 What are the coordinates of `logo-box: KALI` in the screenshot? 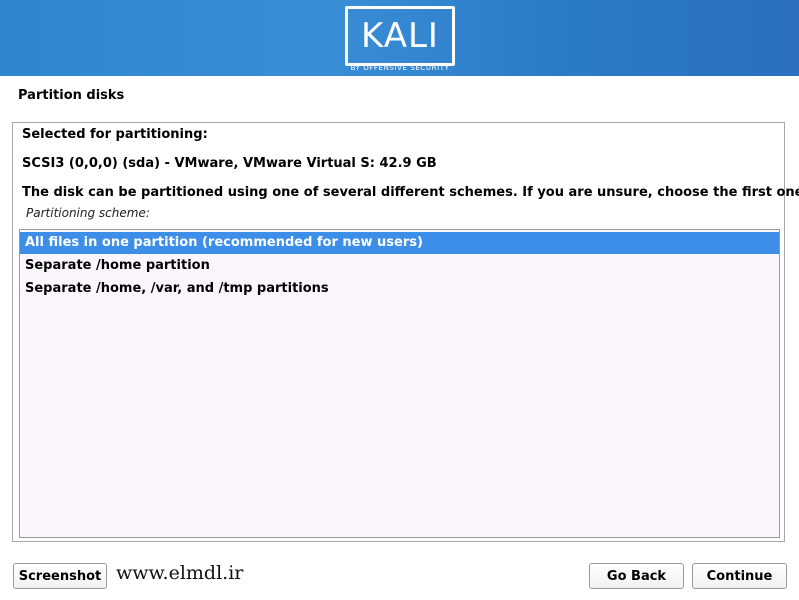 It's located at (400, 36).